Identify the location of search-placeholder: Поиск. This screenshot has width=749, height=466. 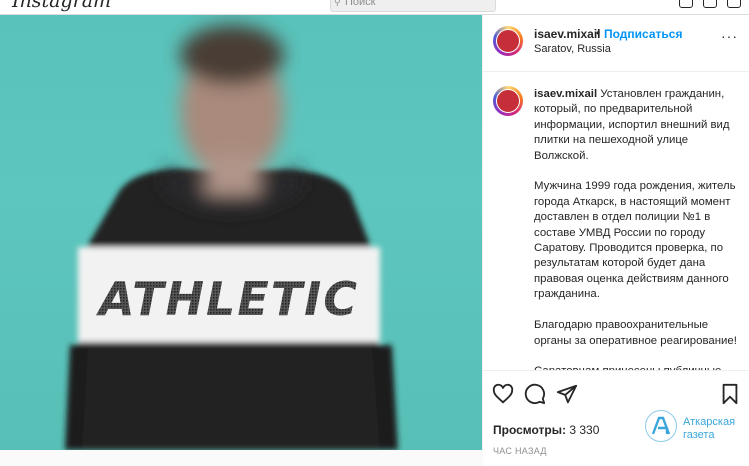
(360, 4).